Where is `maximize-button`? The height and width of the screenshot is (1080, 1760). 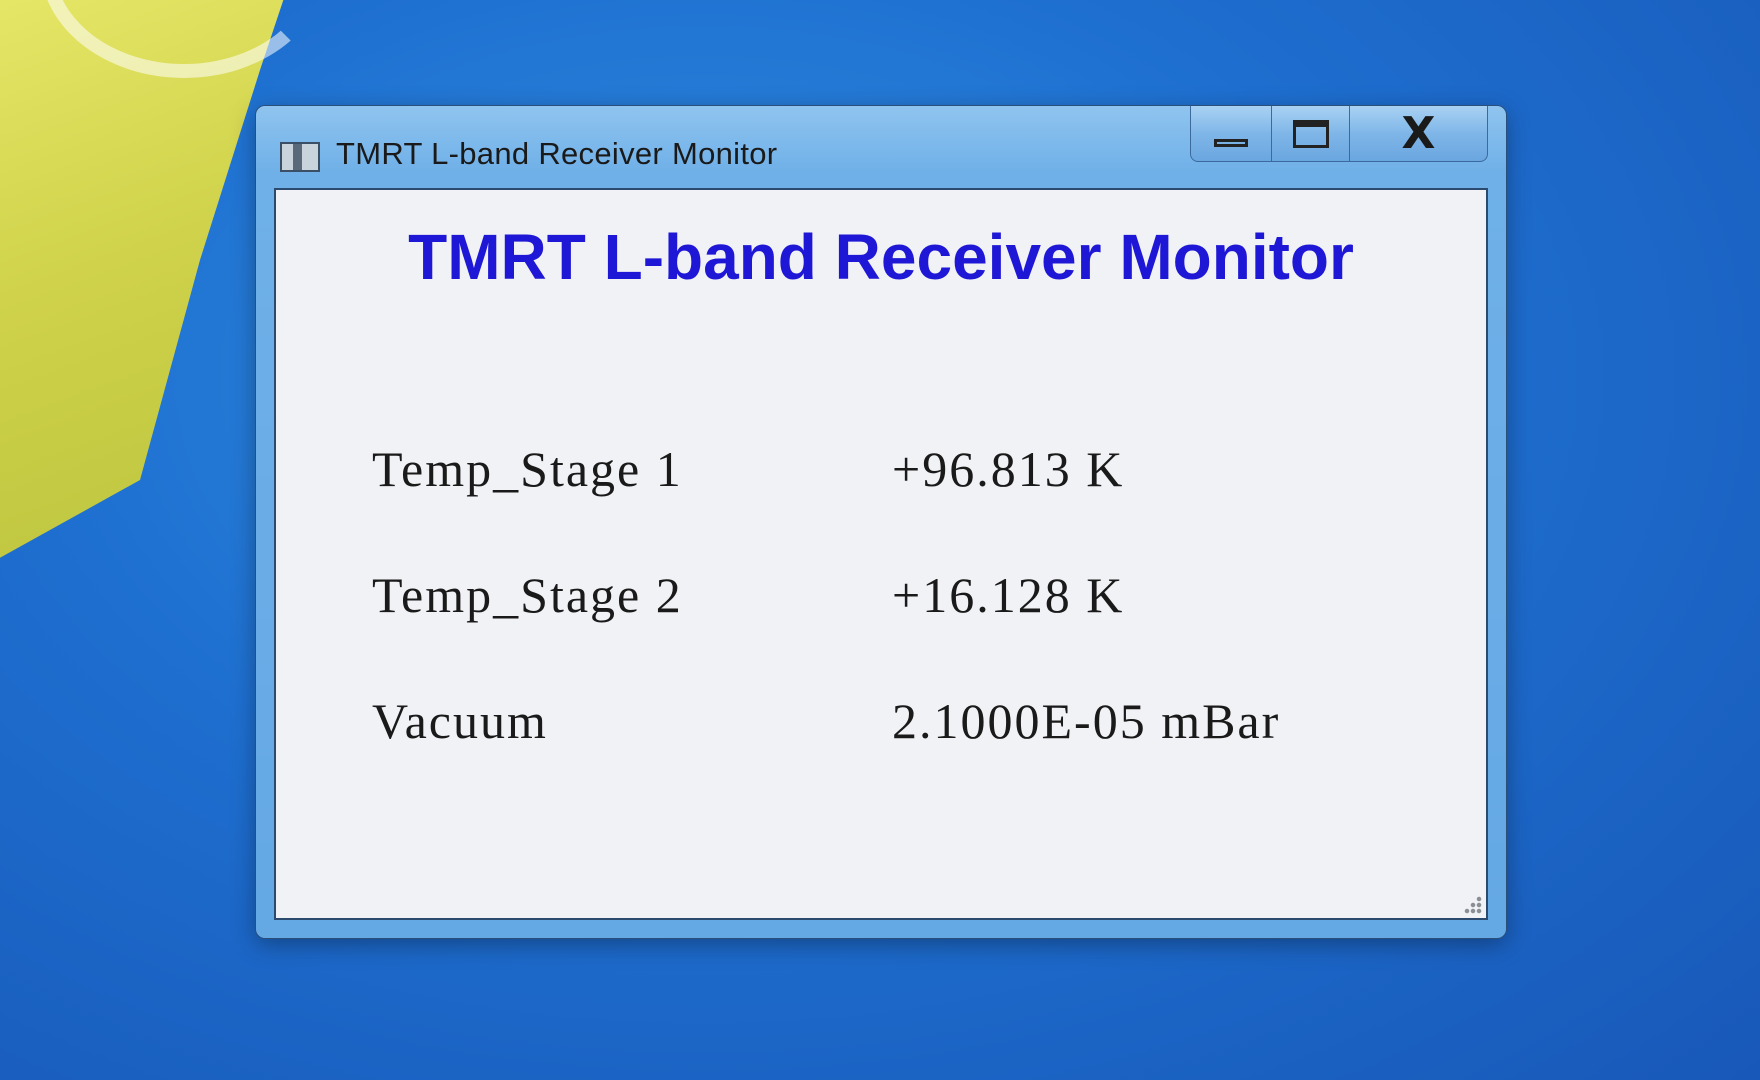 maximize-button is located at coordinates (1311, 134).